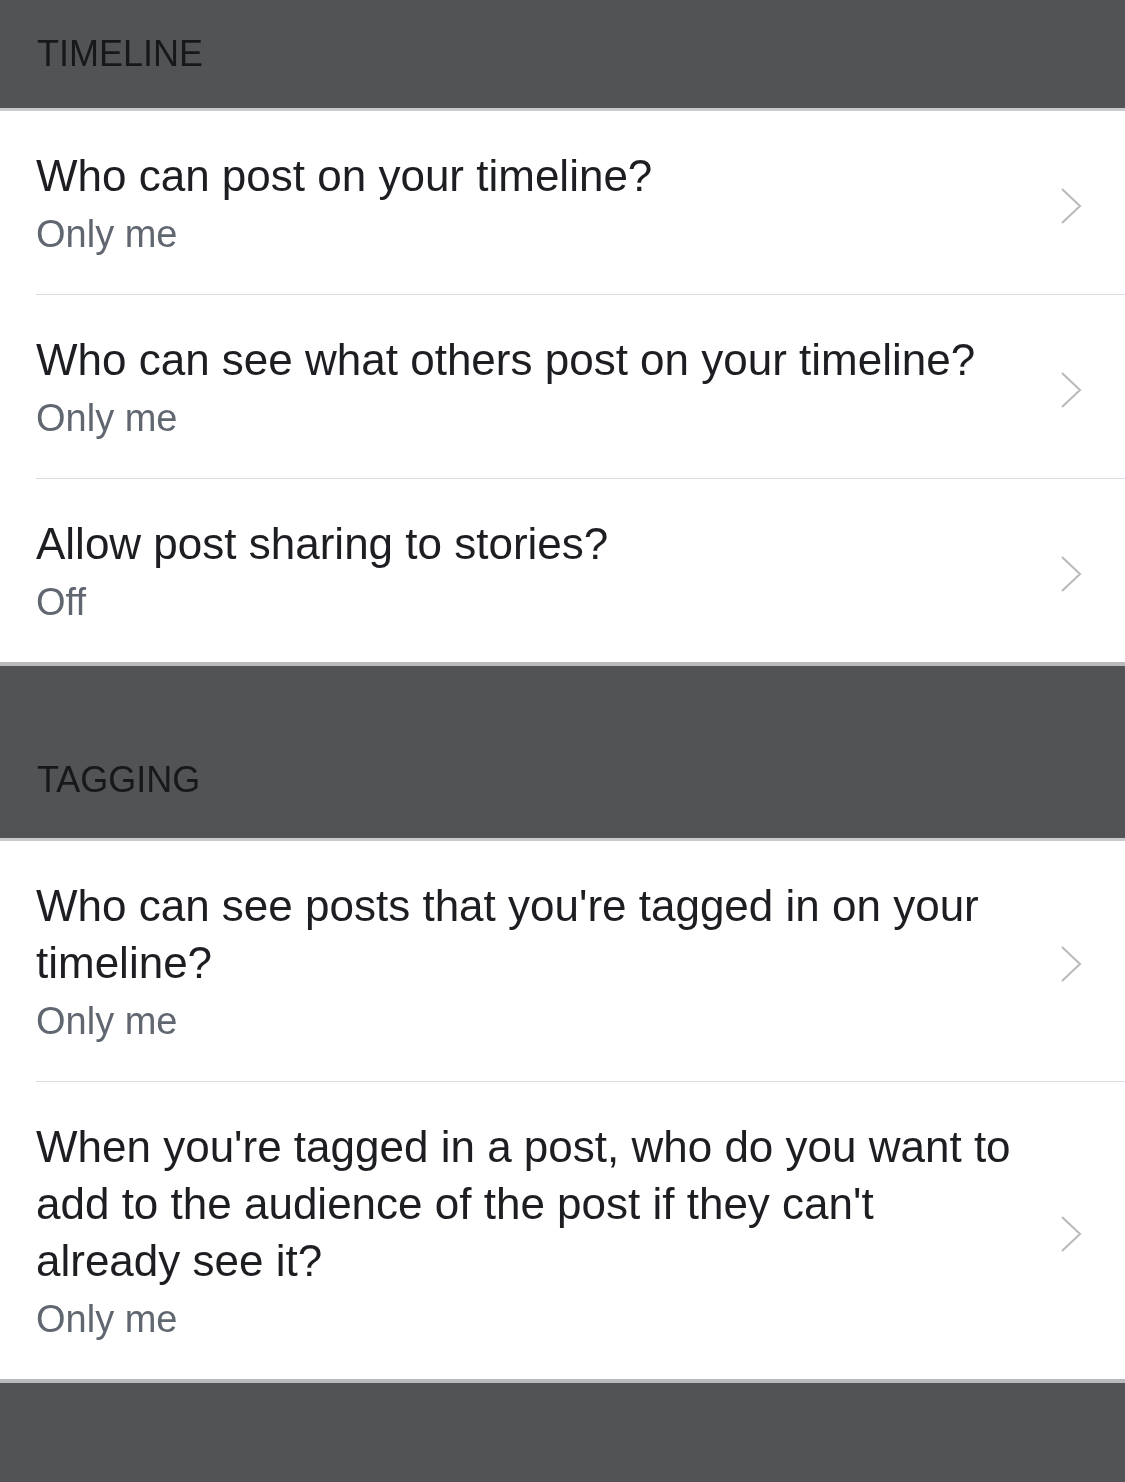 The width and height of the screenshot is (1125, 1482). Describe the element at coordinates (506, 360) in the screenshot. I see `setting-label: Who can see what others post on your timeline?` at that location.